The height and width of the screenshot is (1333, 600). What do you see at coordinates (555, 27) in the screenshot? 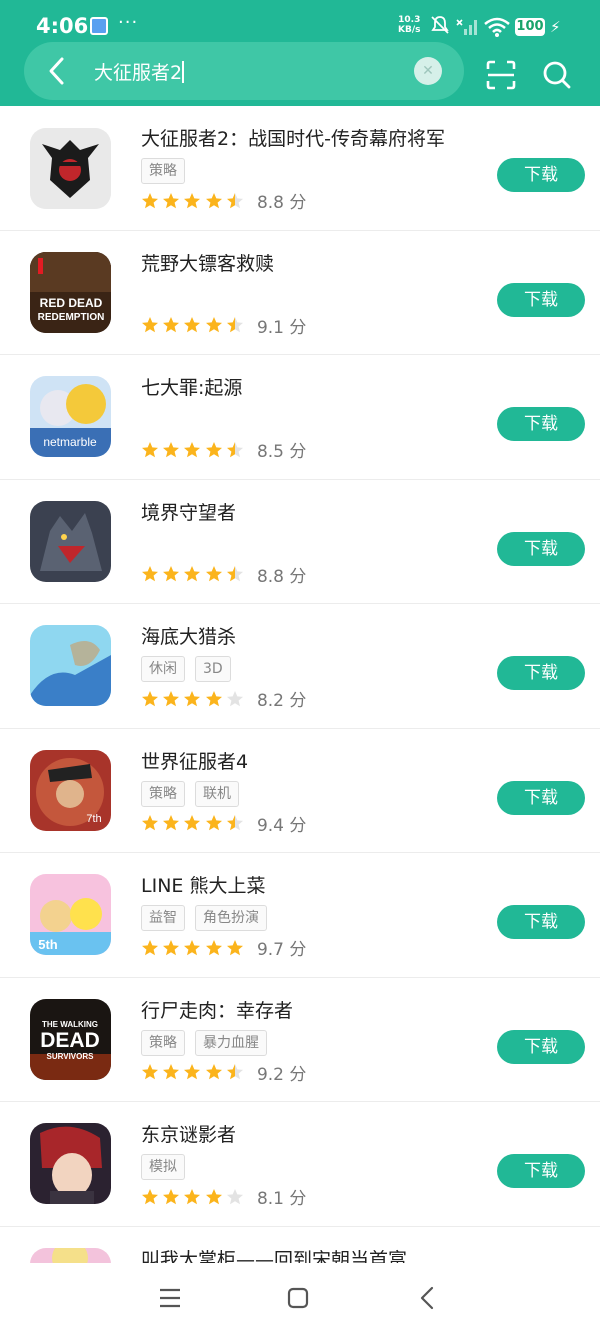
I see `charging-icon: ⚡` at bounding box center [555, 27].